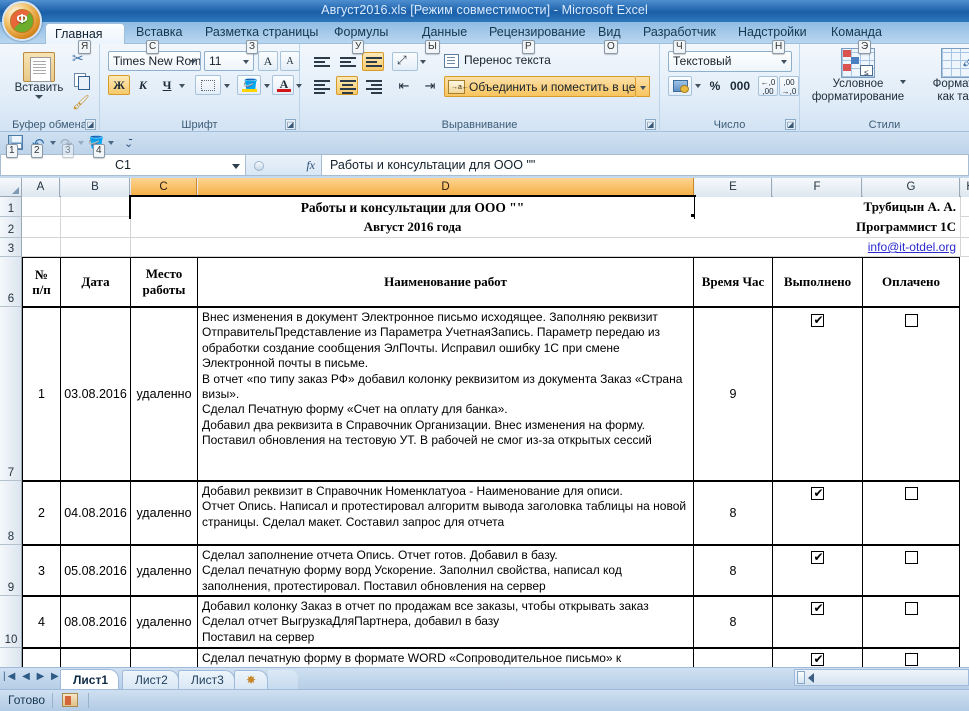 Image resolution: width=969 pixels, height=711 pixels. I want to click on cell-title: Работы и консультации для ООО "", so click(412, 207).